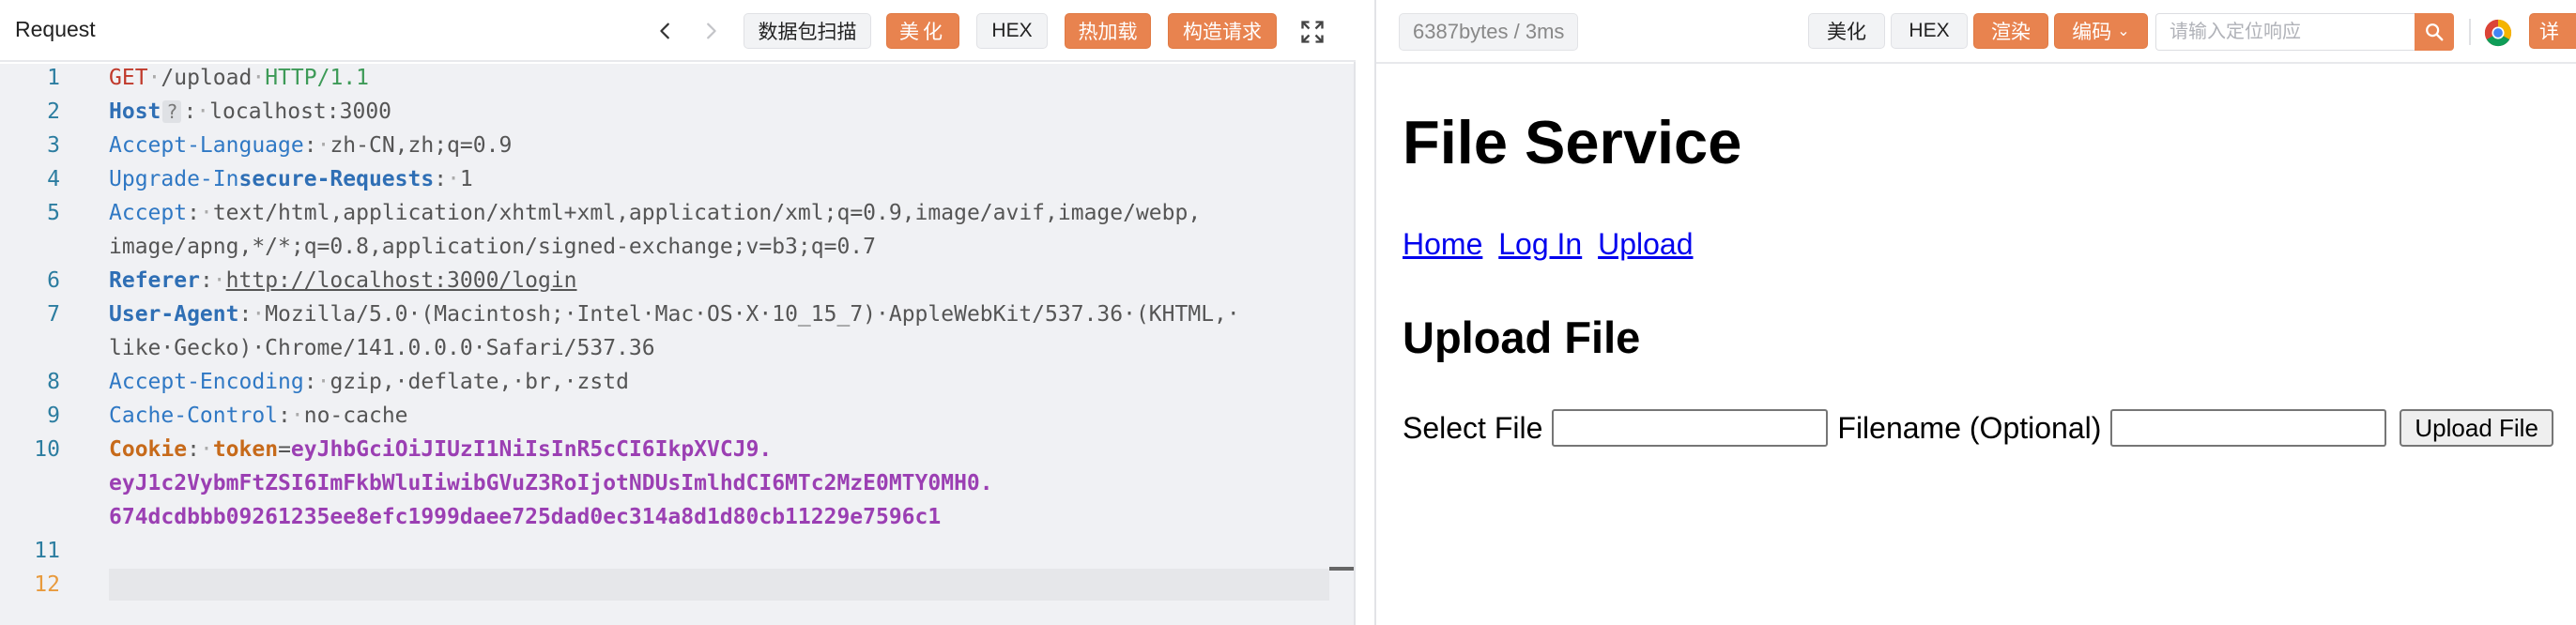 The height and width of the screenshot is (625, 2576). I want to click on line-number: 7, so click(53, 315).